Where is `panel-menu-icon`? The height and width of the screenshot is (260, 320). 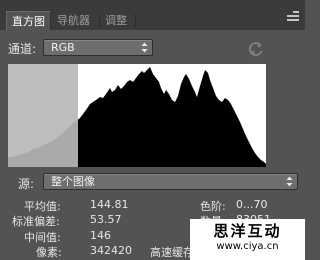
panel-menu-icon is located at coordinates (293, 16).